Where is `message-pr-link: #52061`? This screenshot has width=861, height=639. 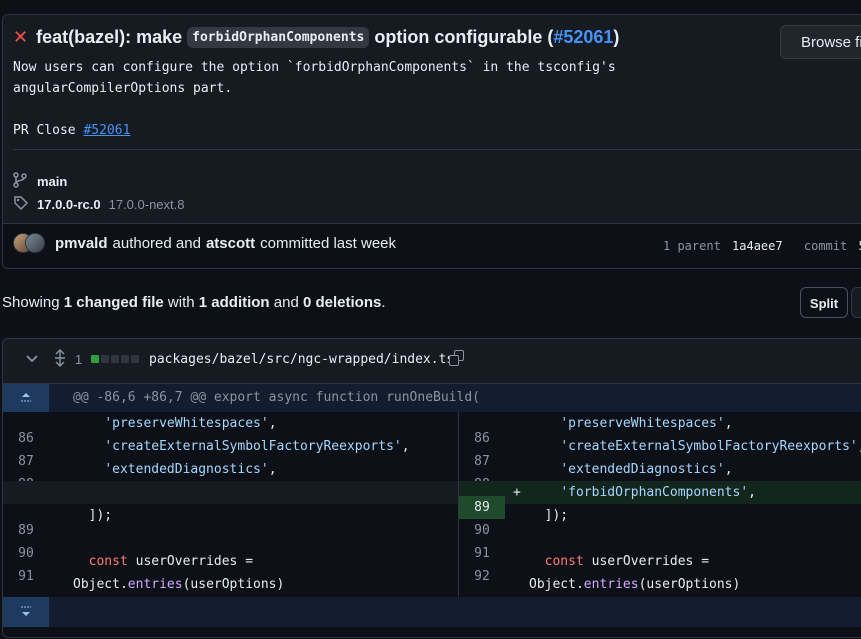 message-pr-link: #52061 is located at coordinates (106, 130).